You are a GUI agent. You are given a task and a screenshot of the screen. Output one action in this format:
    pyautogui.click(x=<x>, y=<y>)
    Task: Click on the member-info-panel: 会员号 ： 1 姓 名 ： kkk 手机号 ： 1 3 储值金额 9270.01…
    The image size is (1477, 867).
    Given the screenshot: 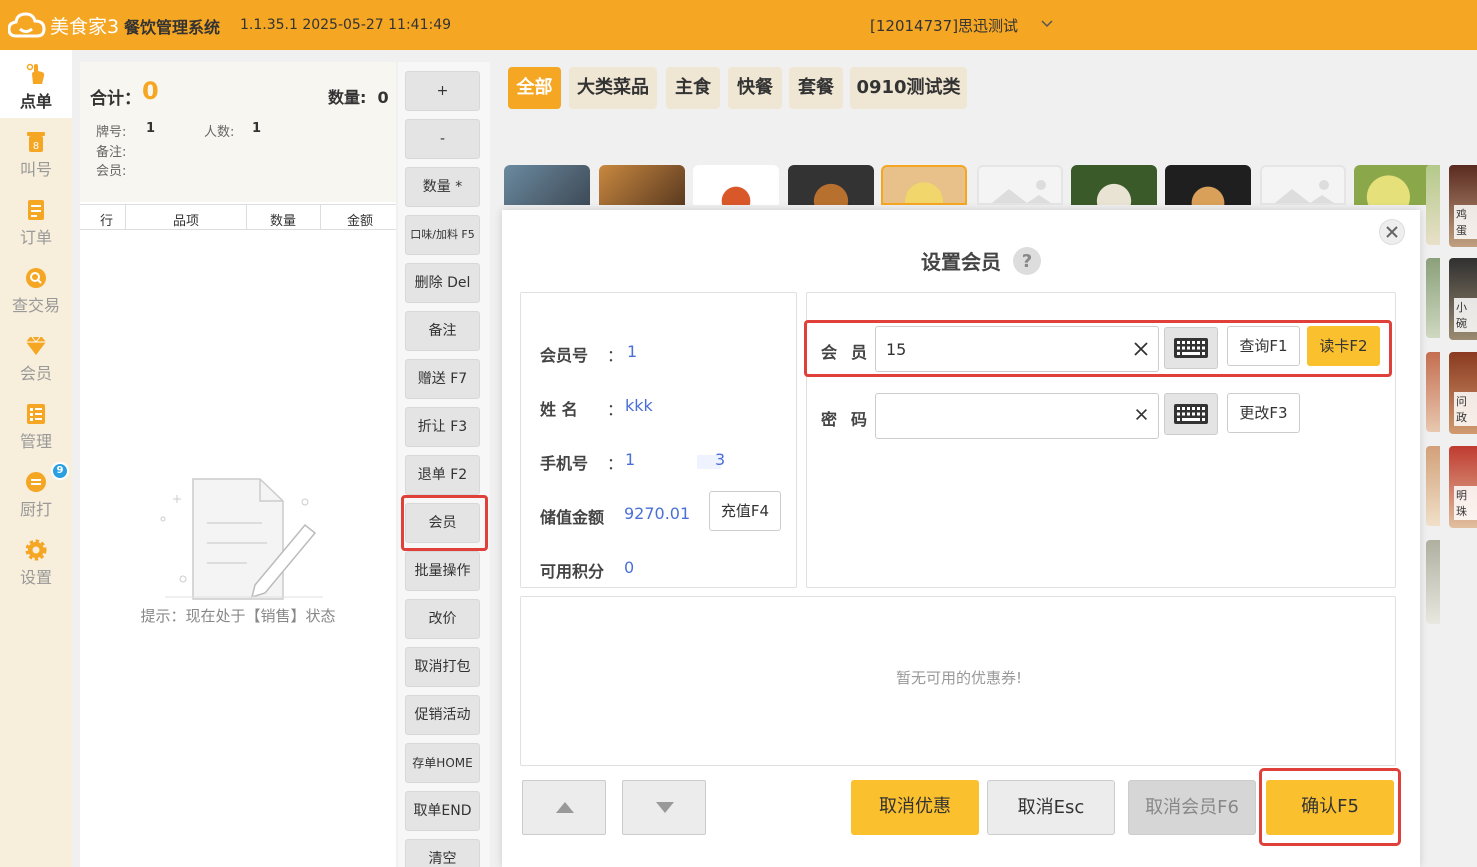 What is the action you would take?
    pyautogui.click(x=658, y=440)
    